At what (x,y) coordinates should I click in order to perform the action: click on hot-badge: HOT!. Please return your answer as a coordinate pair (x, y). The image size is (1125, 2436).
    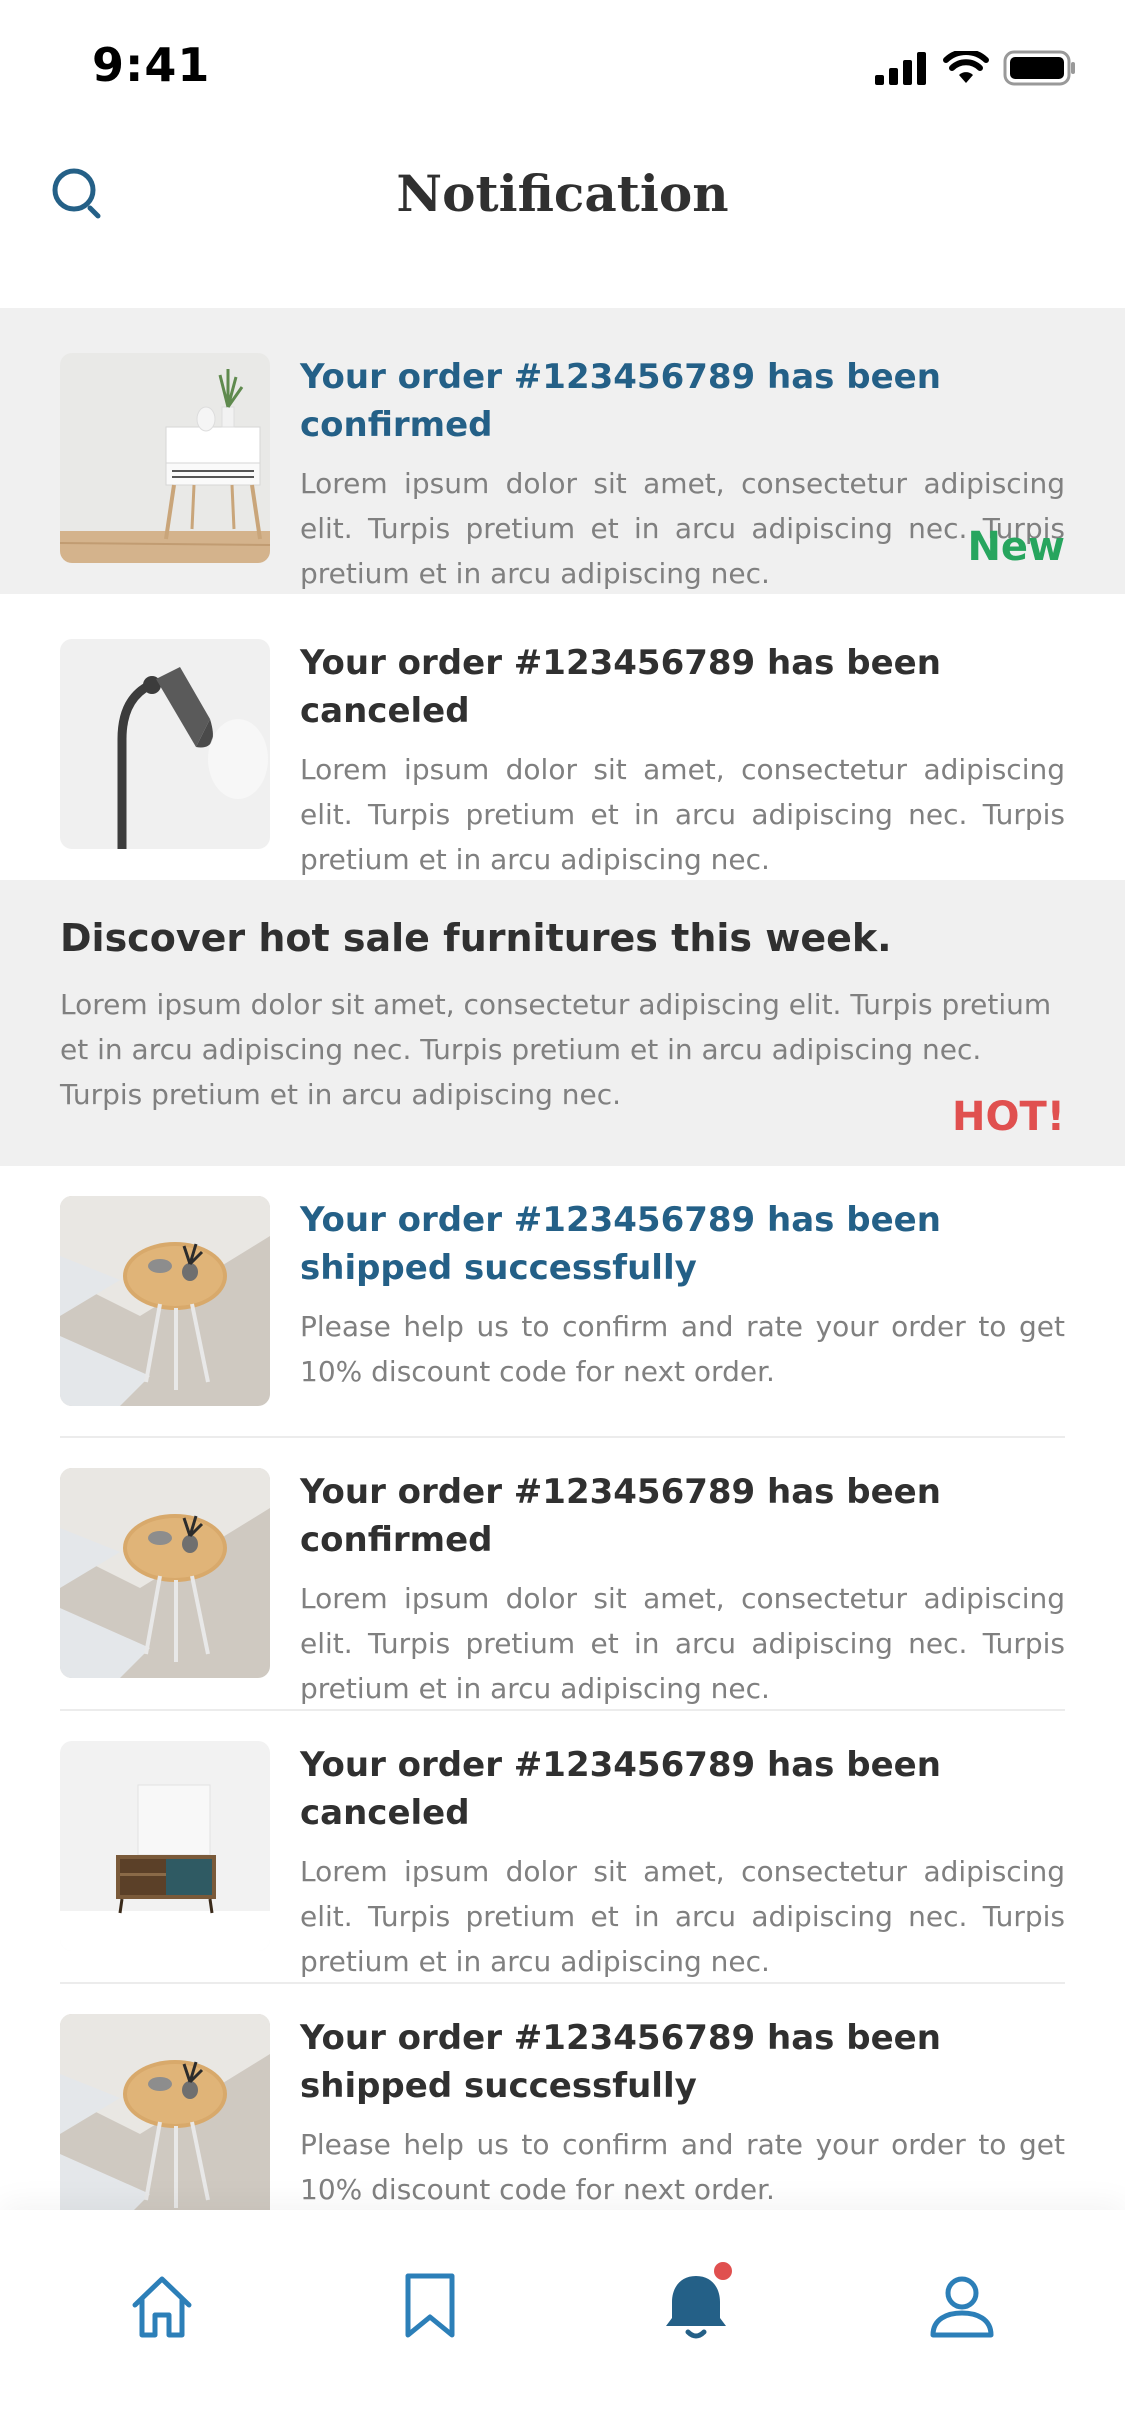
    Looking at the image, I should click on (1008, 1117).